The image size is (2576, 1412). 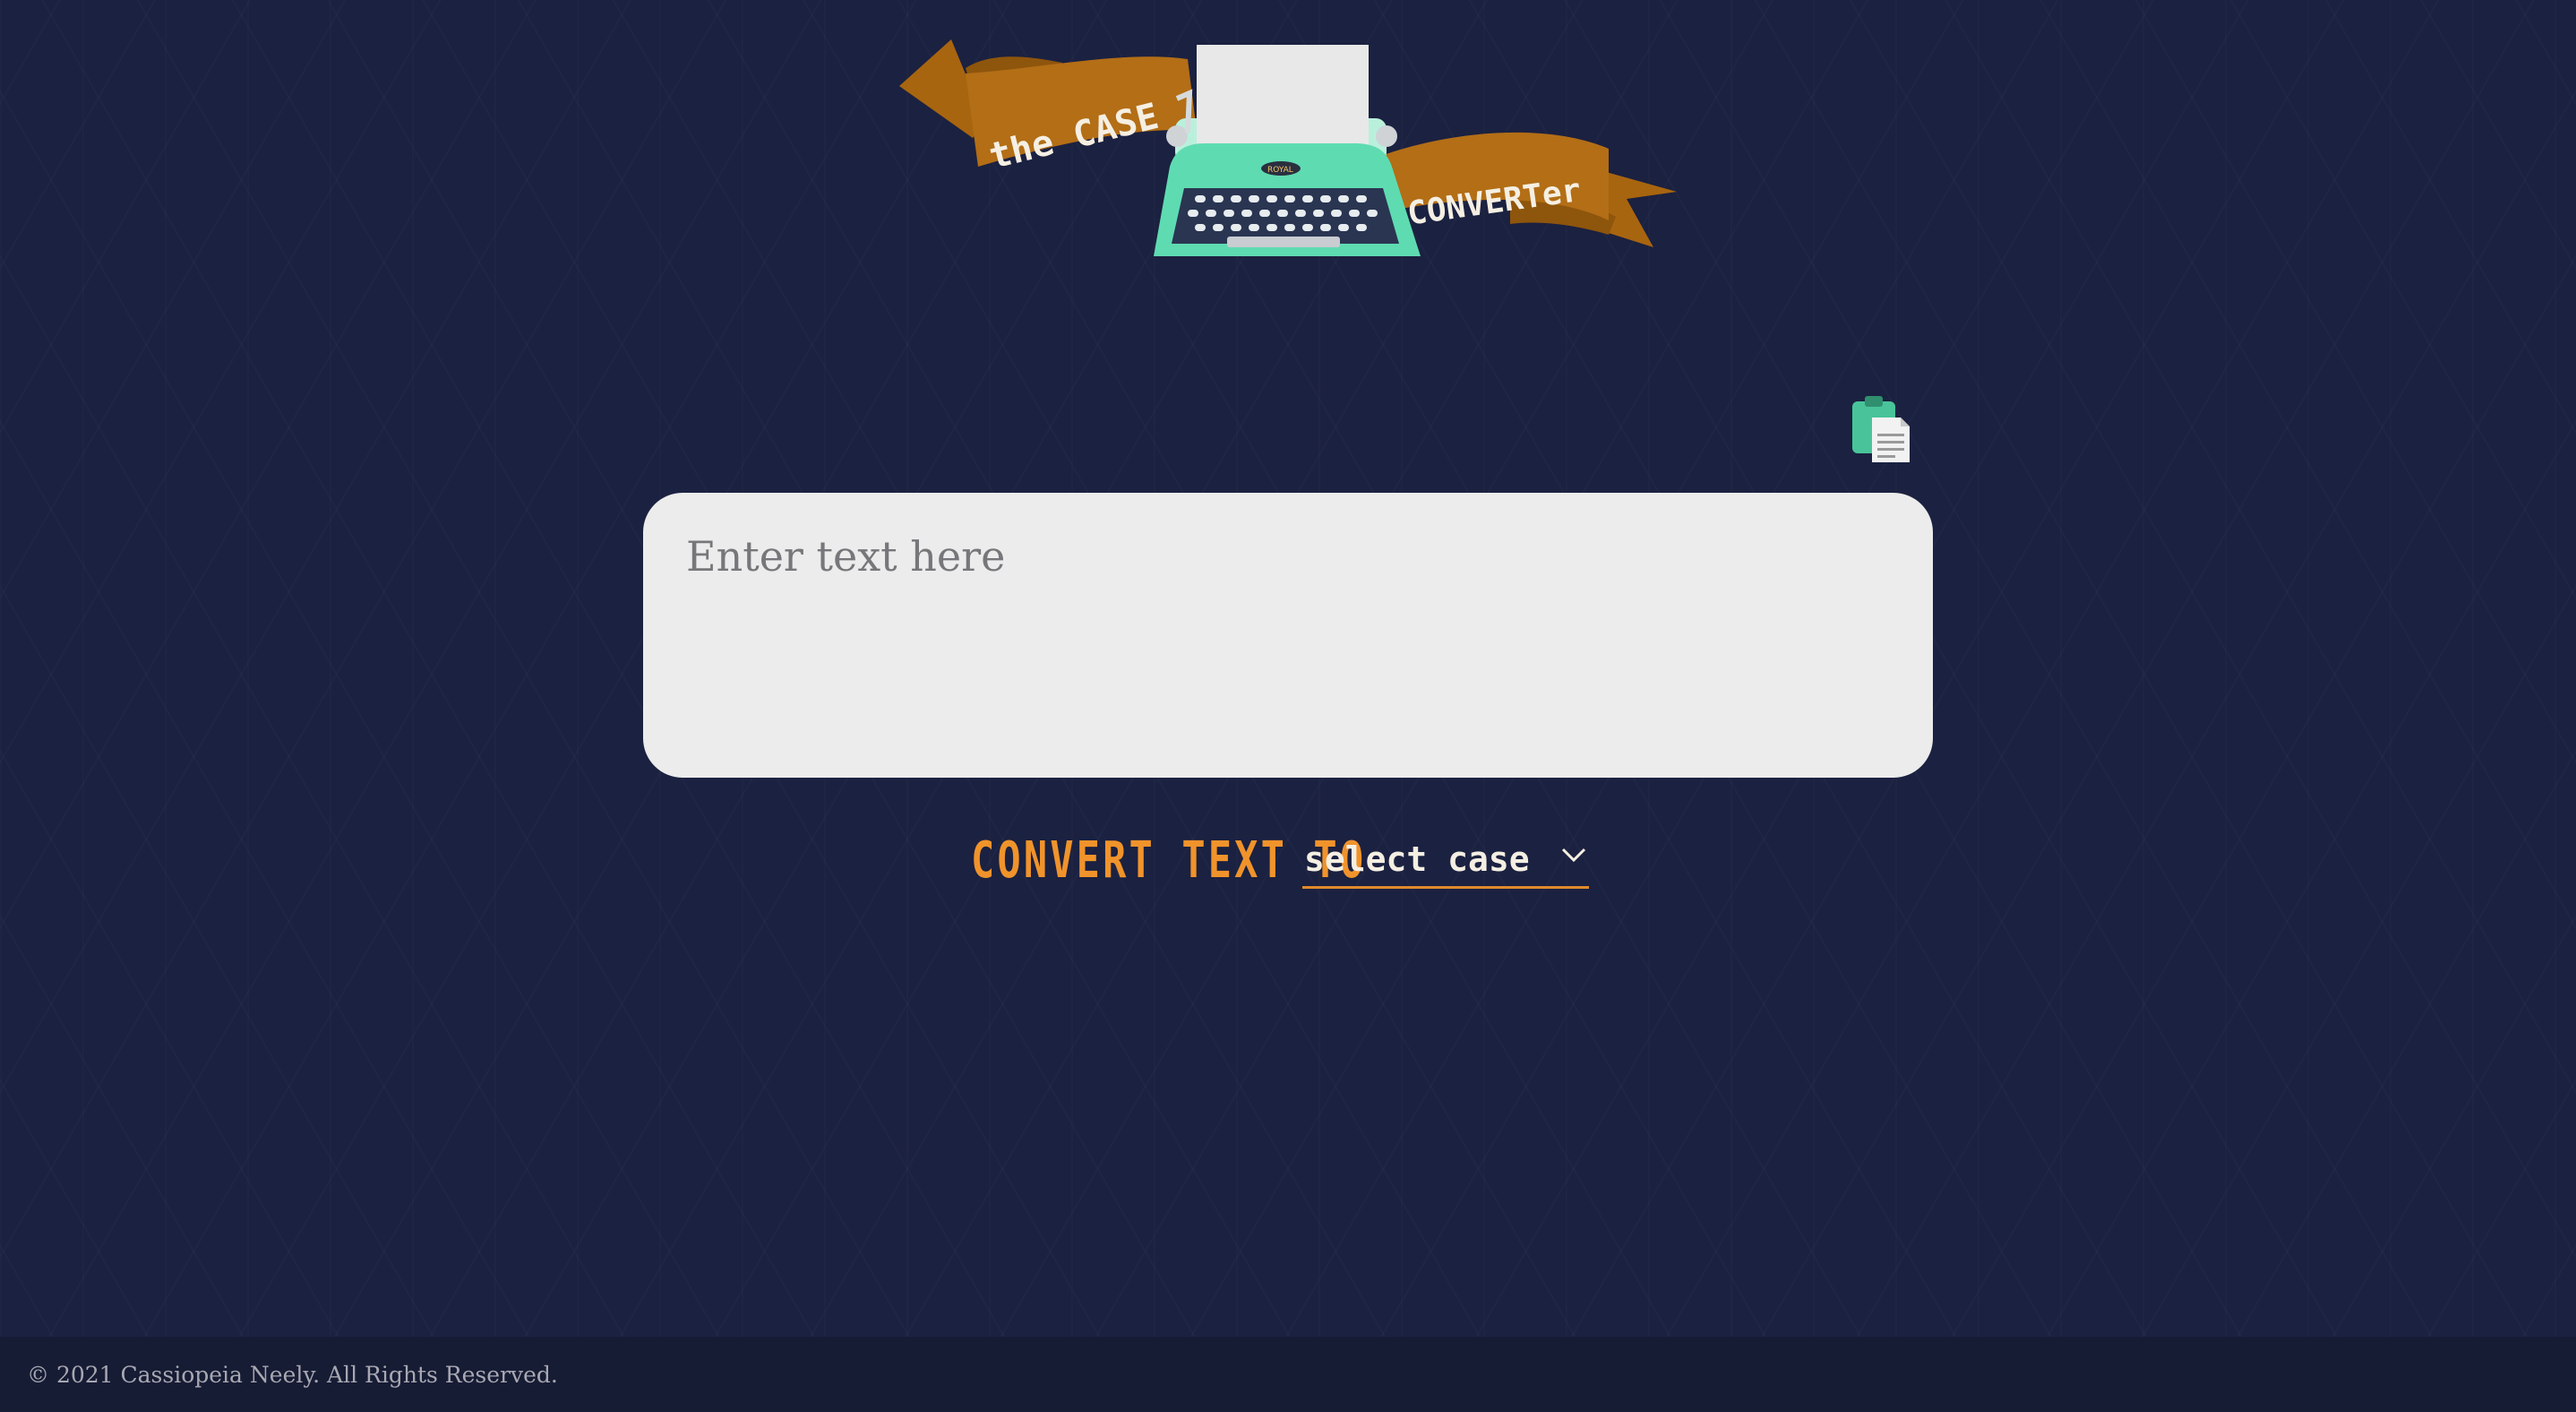 I want to click on case-select-value: select case, so click(x=1417, y=859).